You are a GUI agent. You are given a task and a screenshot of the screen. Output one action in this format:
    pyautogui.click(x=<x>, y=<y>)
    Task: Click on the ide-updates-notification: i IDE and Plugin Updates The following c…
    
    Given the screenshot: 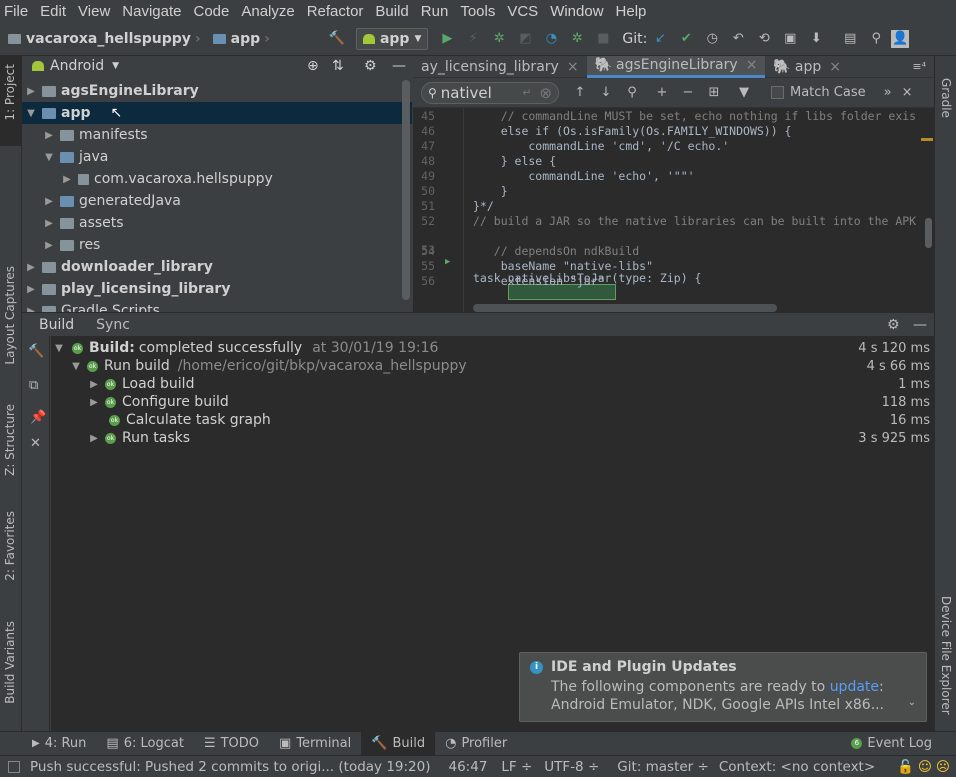 What is the action you would take?
    pyautogui.click(x=723, y=687)
    